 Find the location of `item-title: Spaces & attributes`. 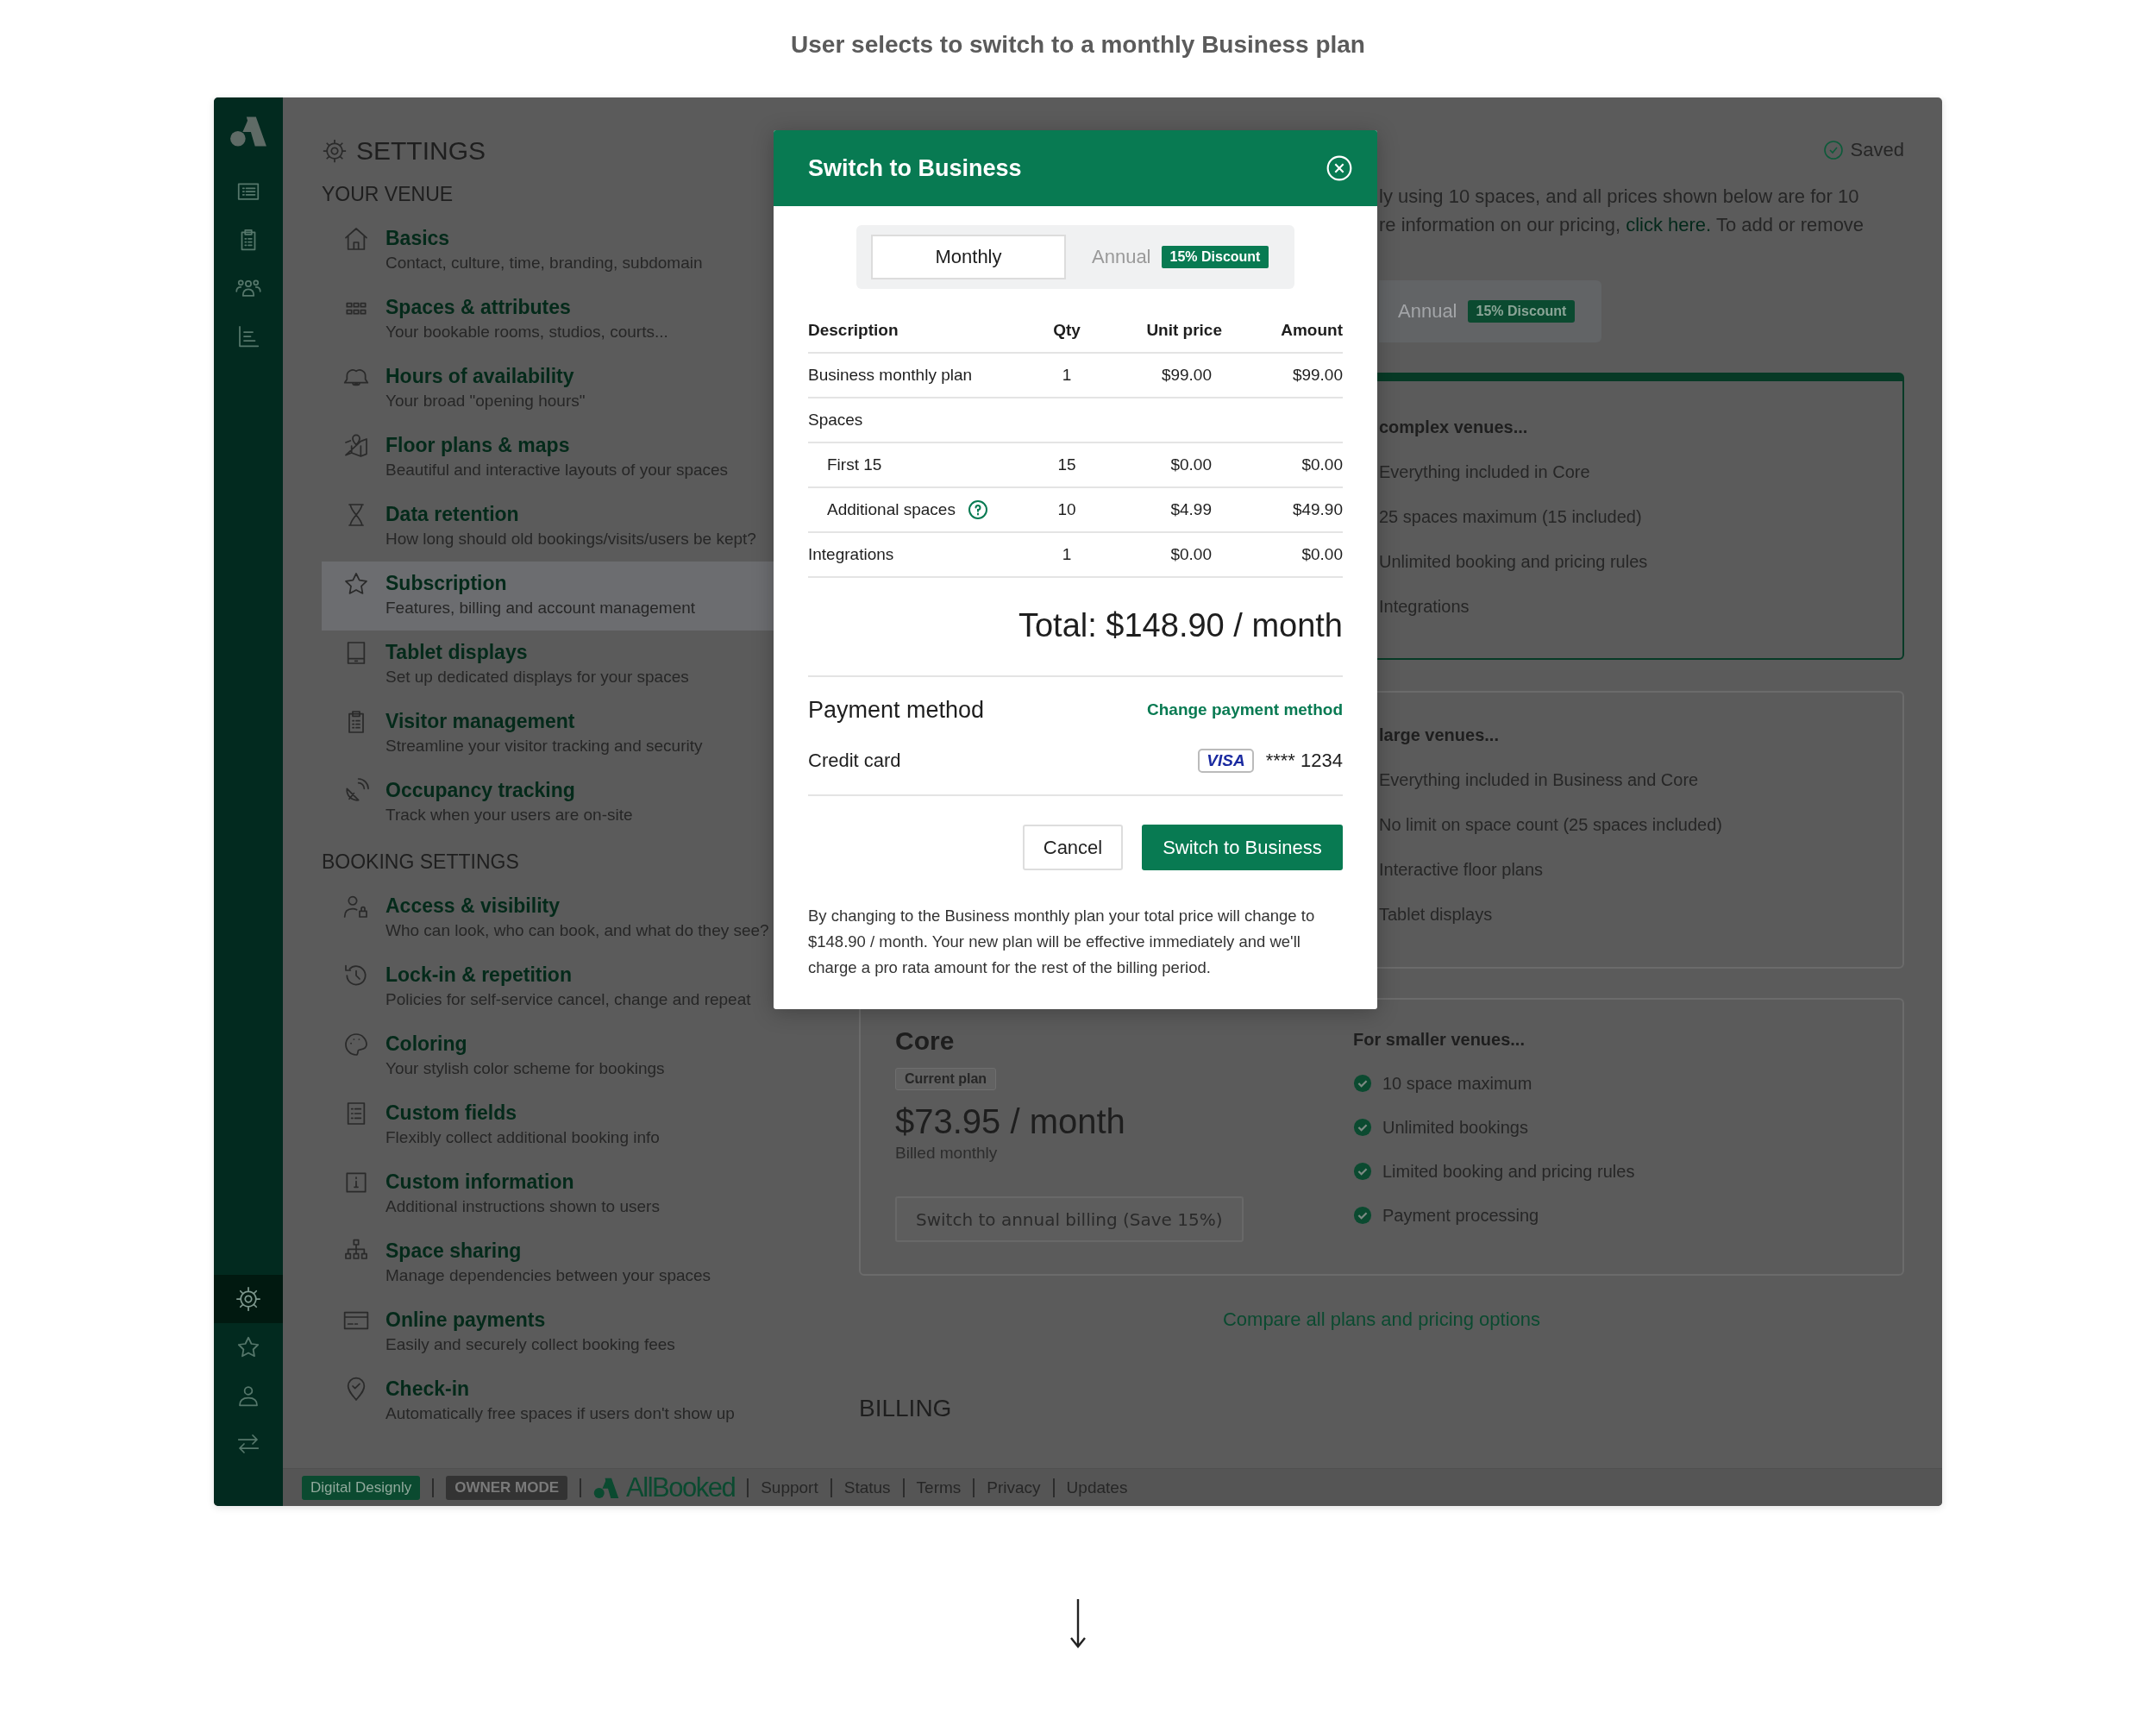

item-title: Spaces & attributes is located at coordinates (478, 307).